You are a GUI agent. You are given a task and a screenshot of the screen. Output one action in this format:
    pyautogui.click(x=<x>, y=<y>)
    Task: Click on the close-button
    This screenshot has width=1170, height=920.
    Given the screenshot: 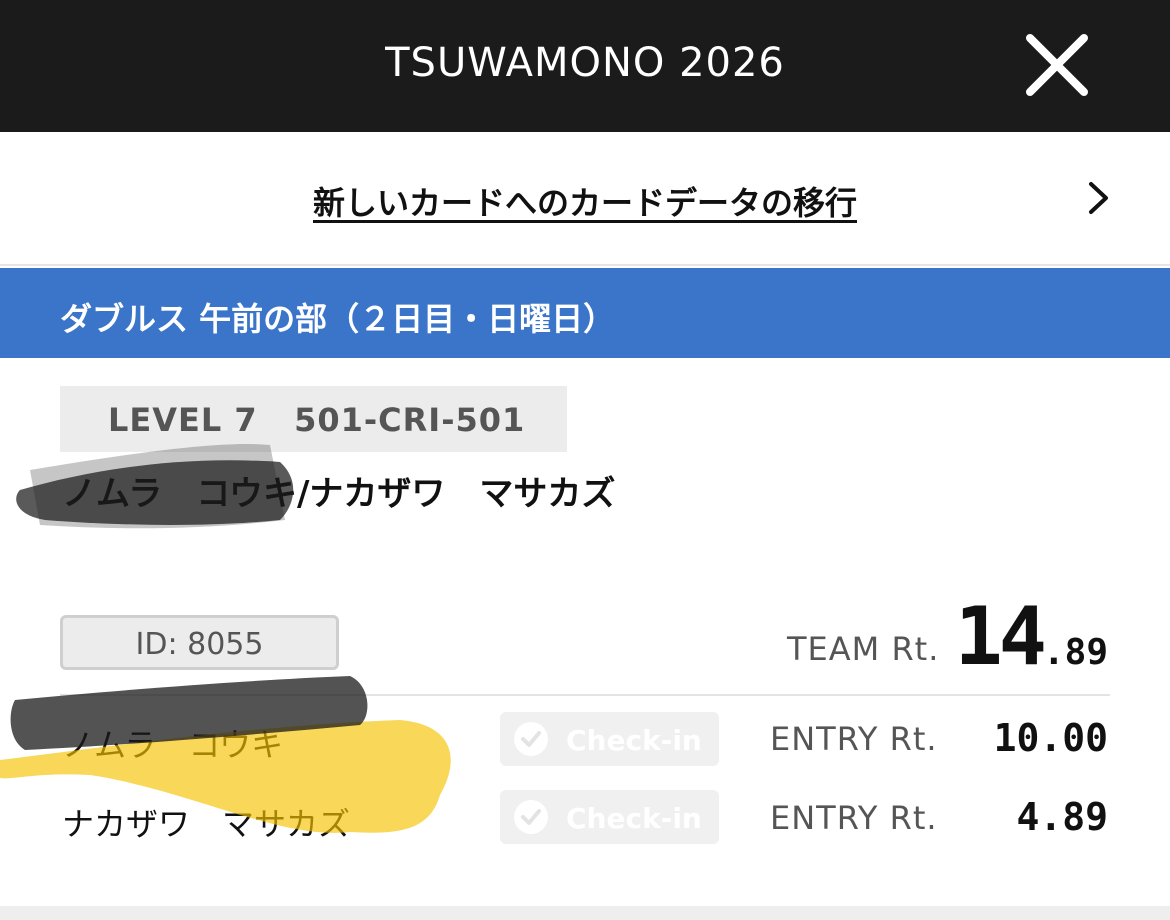 What is the action you would take?
    pyautogui.click(x=1057, y=65)
    